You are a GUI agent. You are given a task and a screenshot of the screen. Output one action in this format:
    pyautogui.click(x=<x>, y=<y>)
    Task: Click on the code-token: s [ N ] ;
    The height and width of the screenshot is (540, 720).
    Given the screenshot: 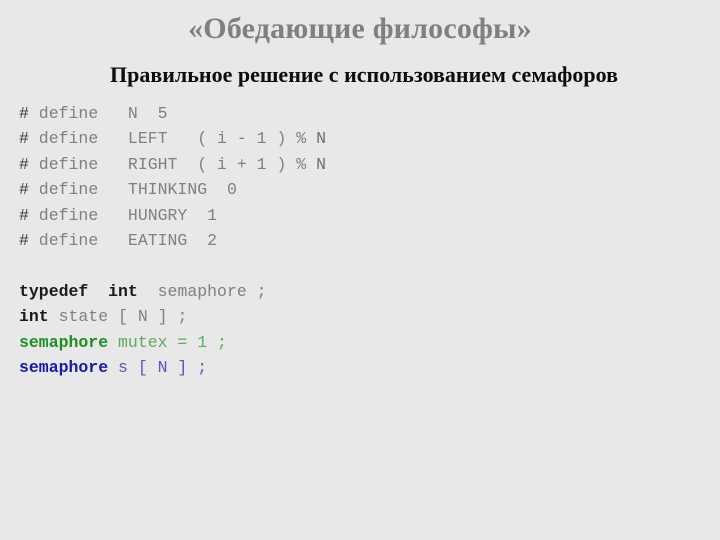 What is the action you would take?
    pyautogui.click(x=158, y=367)
    